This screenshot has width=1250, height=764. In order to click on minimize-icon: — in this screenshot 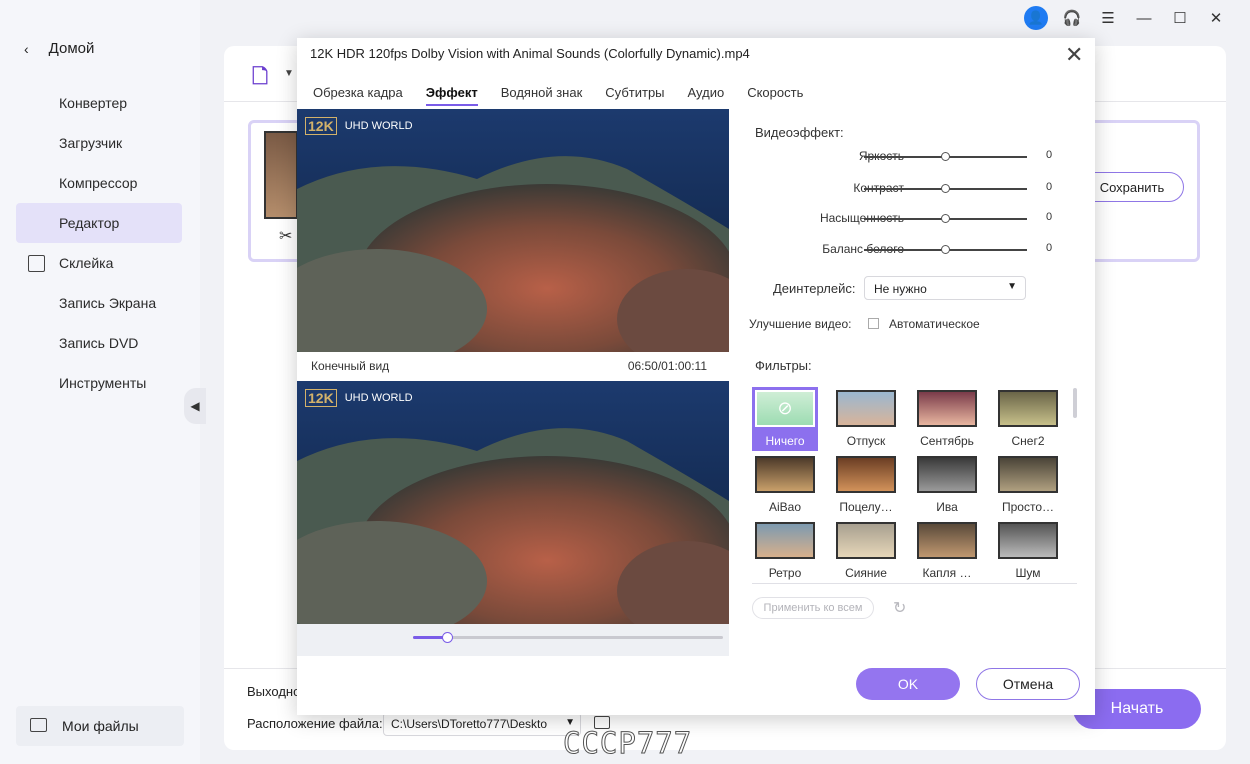, I will do `click(1144, 18)`.